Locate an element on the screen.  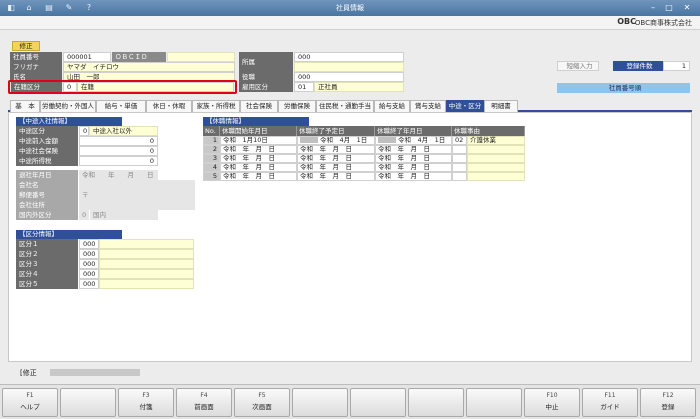
corp-name-label: 会社名 is located at coordinates (47, 185).